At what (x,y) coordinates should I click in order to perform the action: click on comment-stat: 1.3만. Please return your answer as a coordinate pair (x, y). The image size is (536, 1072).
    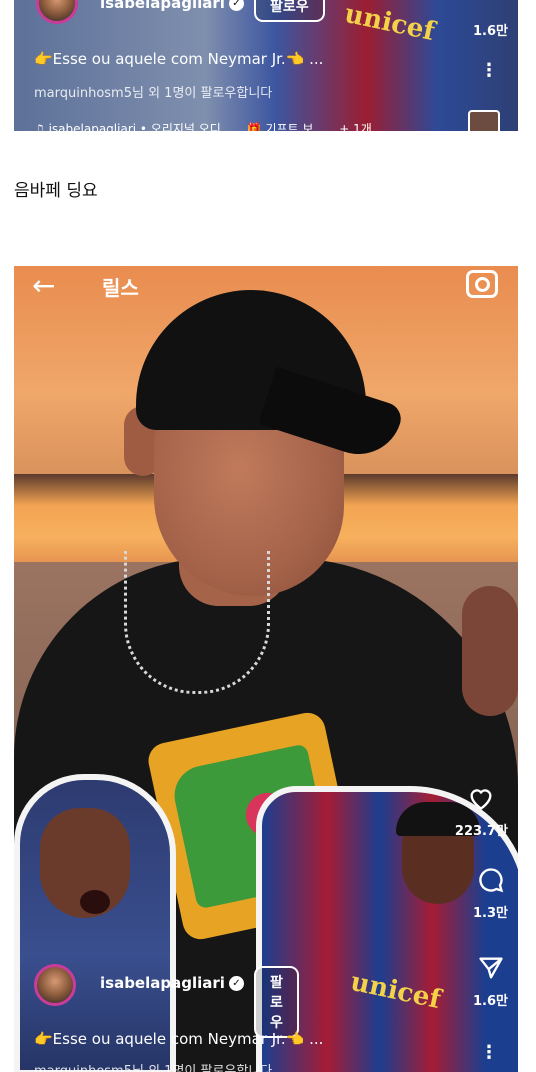
    Looking at the image, I should click on (490, 893).